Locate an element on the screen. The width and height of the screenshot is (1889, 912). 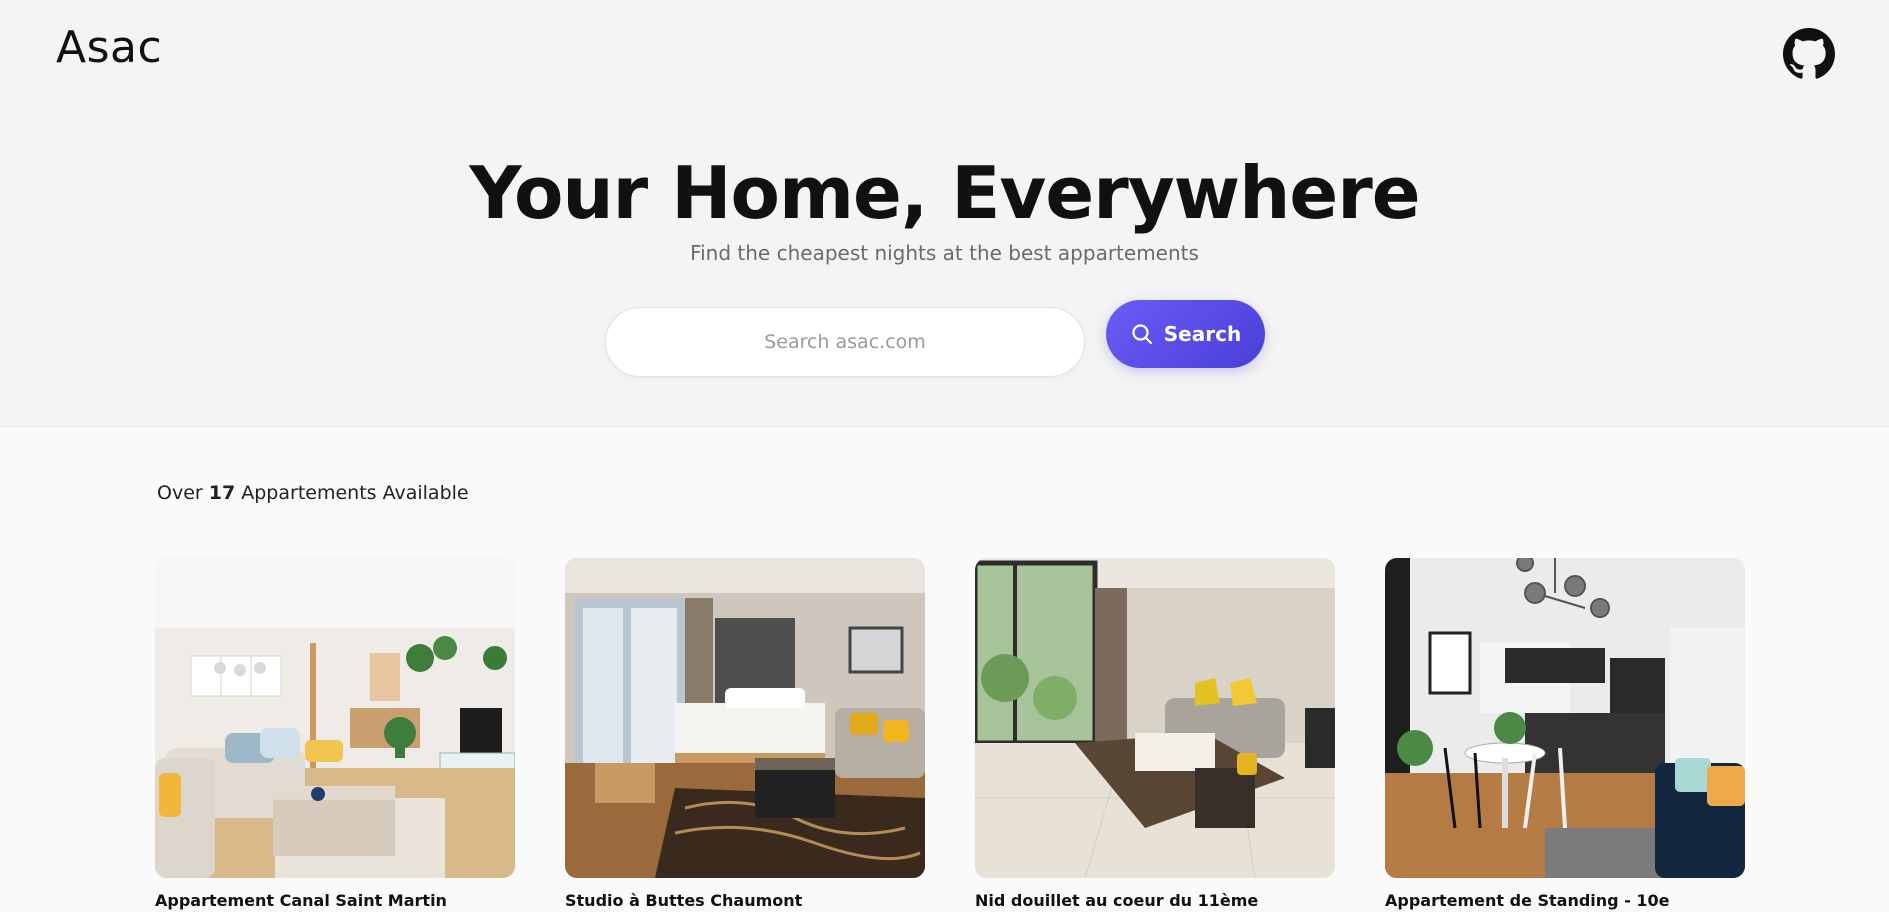
bedroom-studio-photo is located at coordinates (745, 718).